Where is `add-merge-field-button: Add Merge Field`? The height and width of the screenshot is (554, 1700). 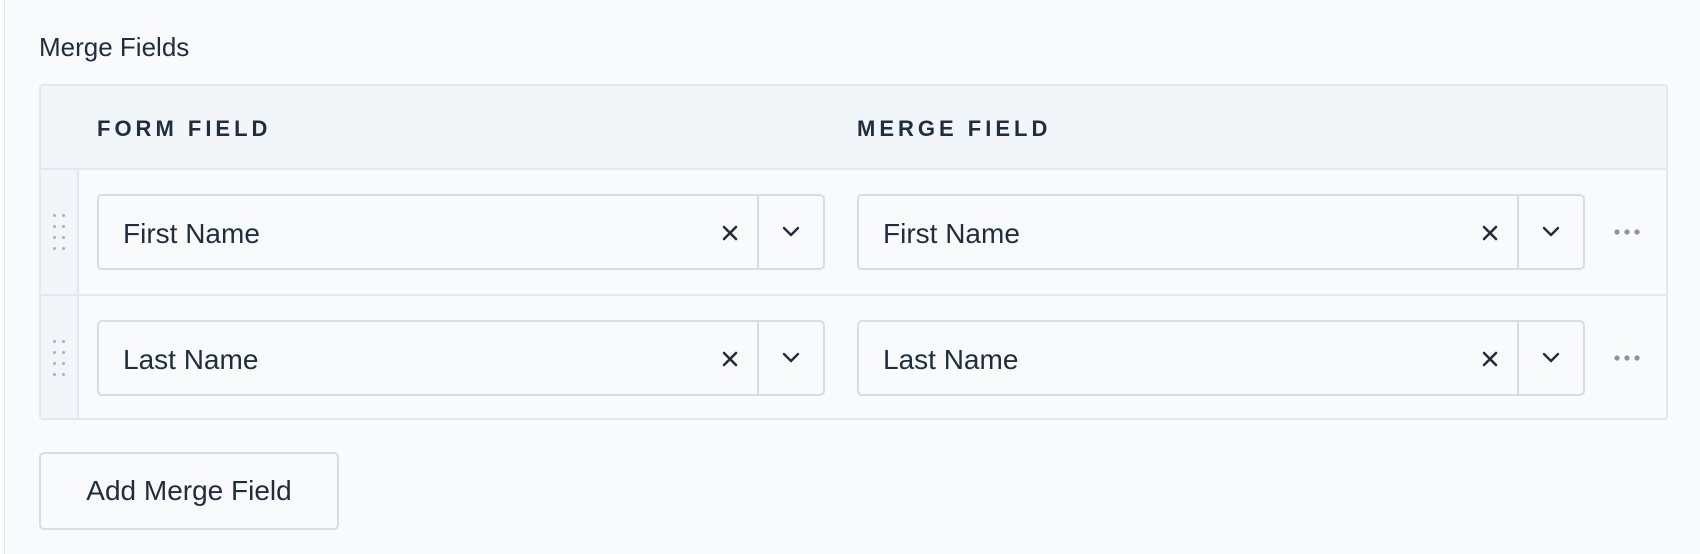
add-merge-field-button: Add Merge Field is located at coordinates (189, 491).